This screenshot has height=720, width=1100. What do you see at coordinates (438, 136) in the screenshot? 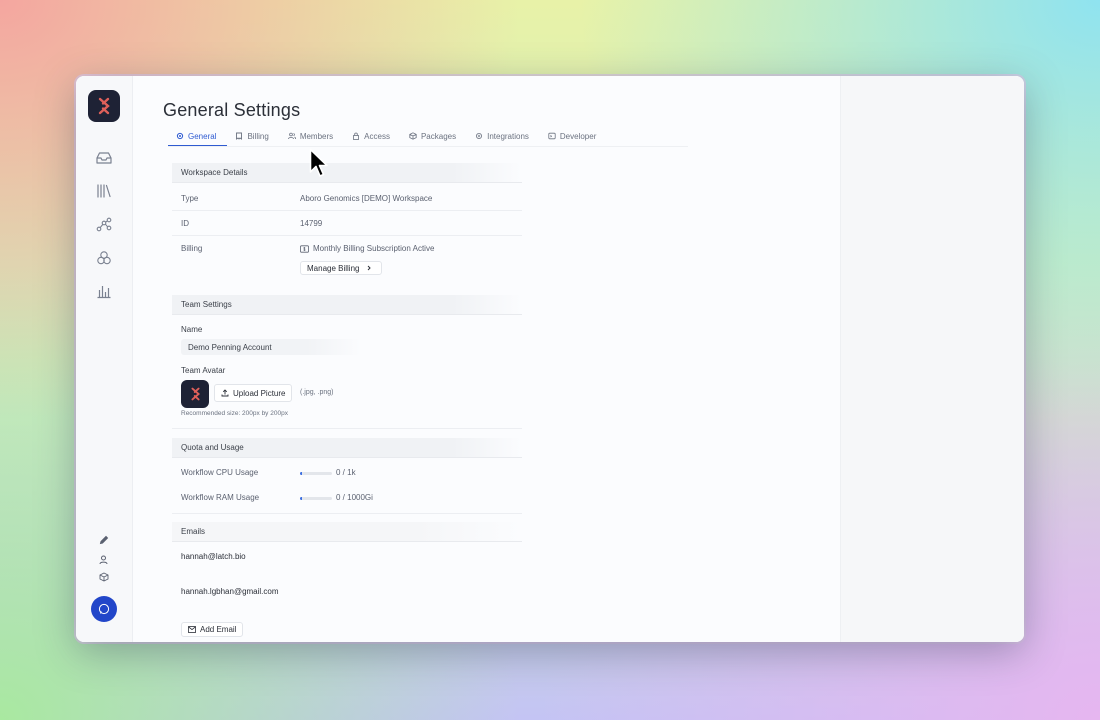
I see `tab-label: Packages` at bounding box center [438, 136].